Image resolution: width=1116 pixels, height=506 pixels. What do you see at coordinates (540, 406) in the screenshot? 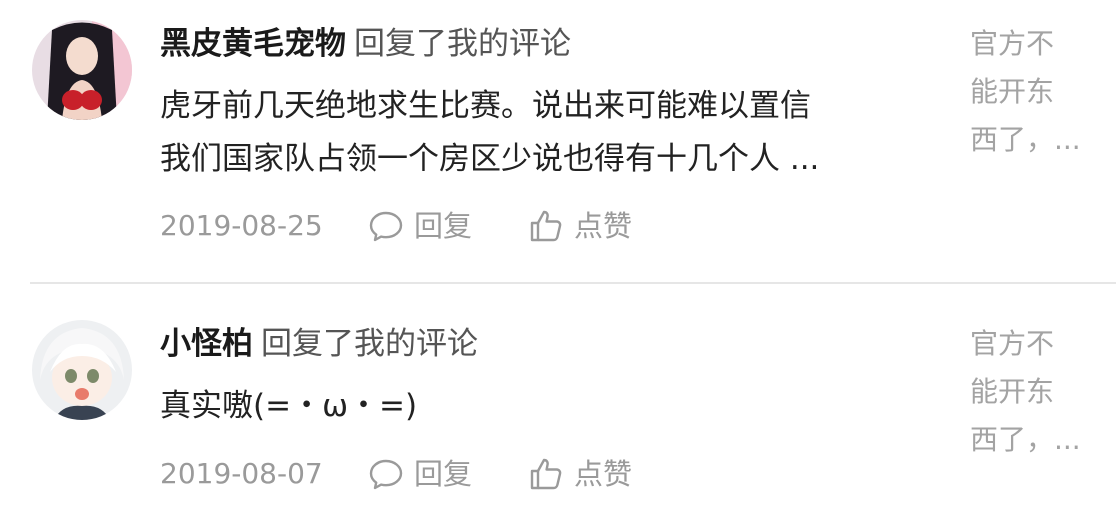
I see `comment-content: 真实嗷(=・ω・=)` at bounding box center [540, 406].